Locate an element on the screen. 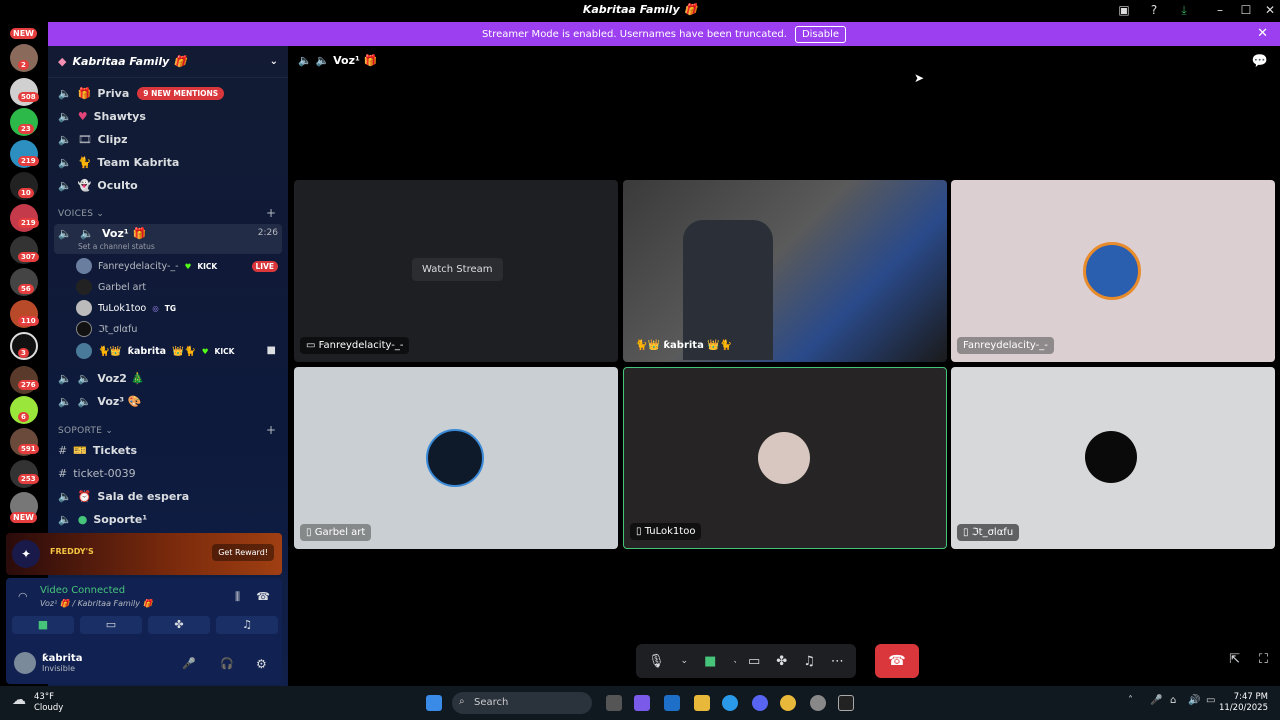  minimize-icon: – is located at coordinates (1220, 11).